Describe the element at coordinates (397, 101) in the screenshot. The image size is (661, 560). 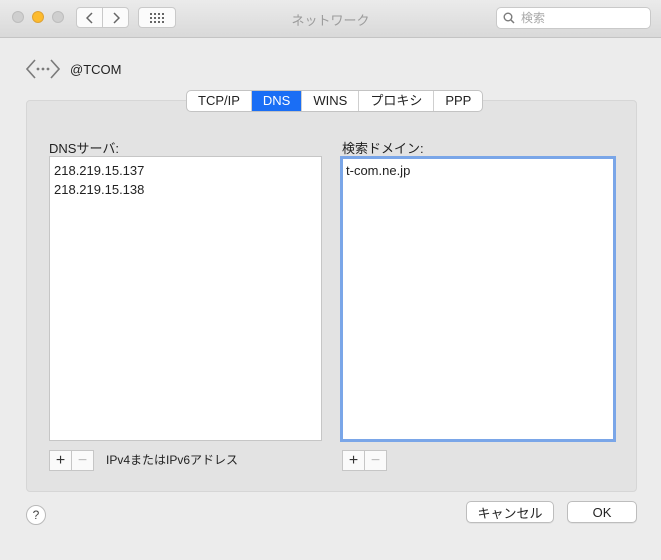
I see `tab-proxies: プロキシ` at that location.